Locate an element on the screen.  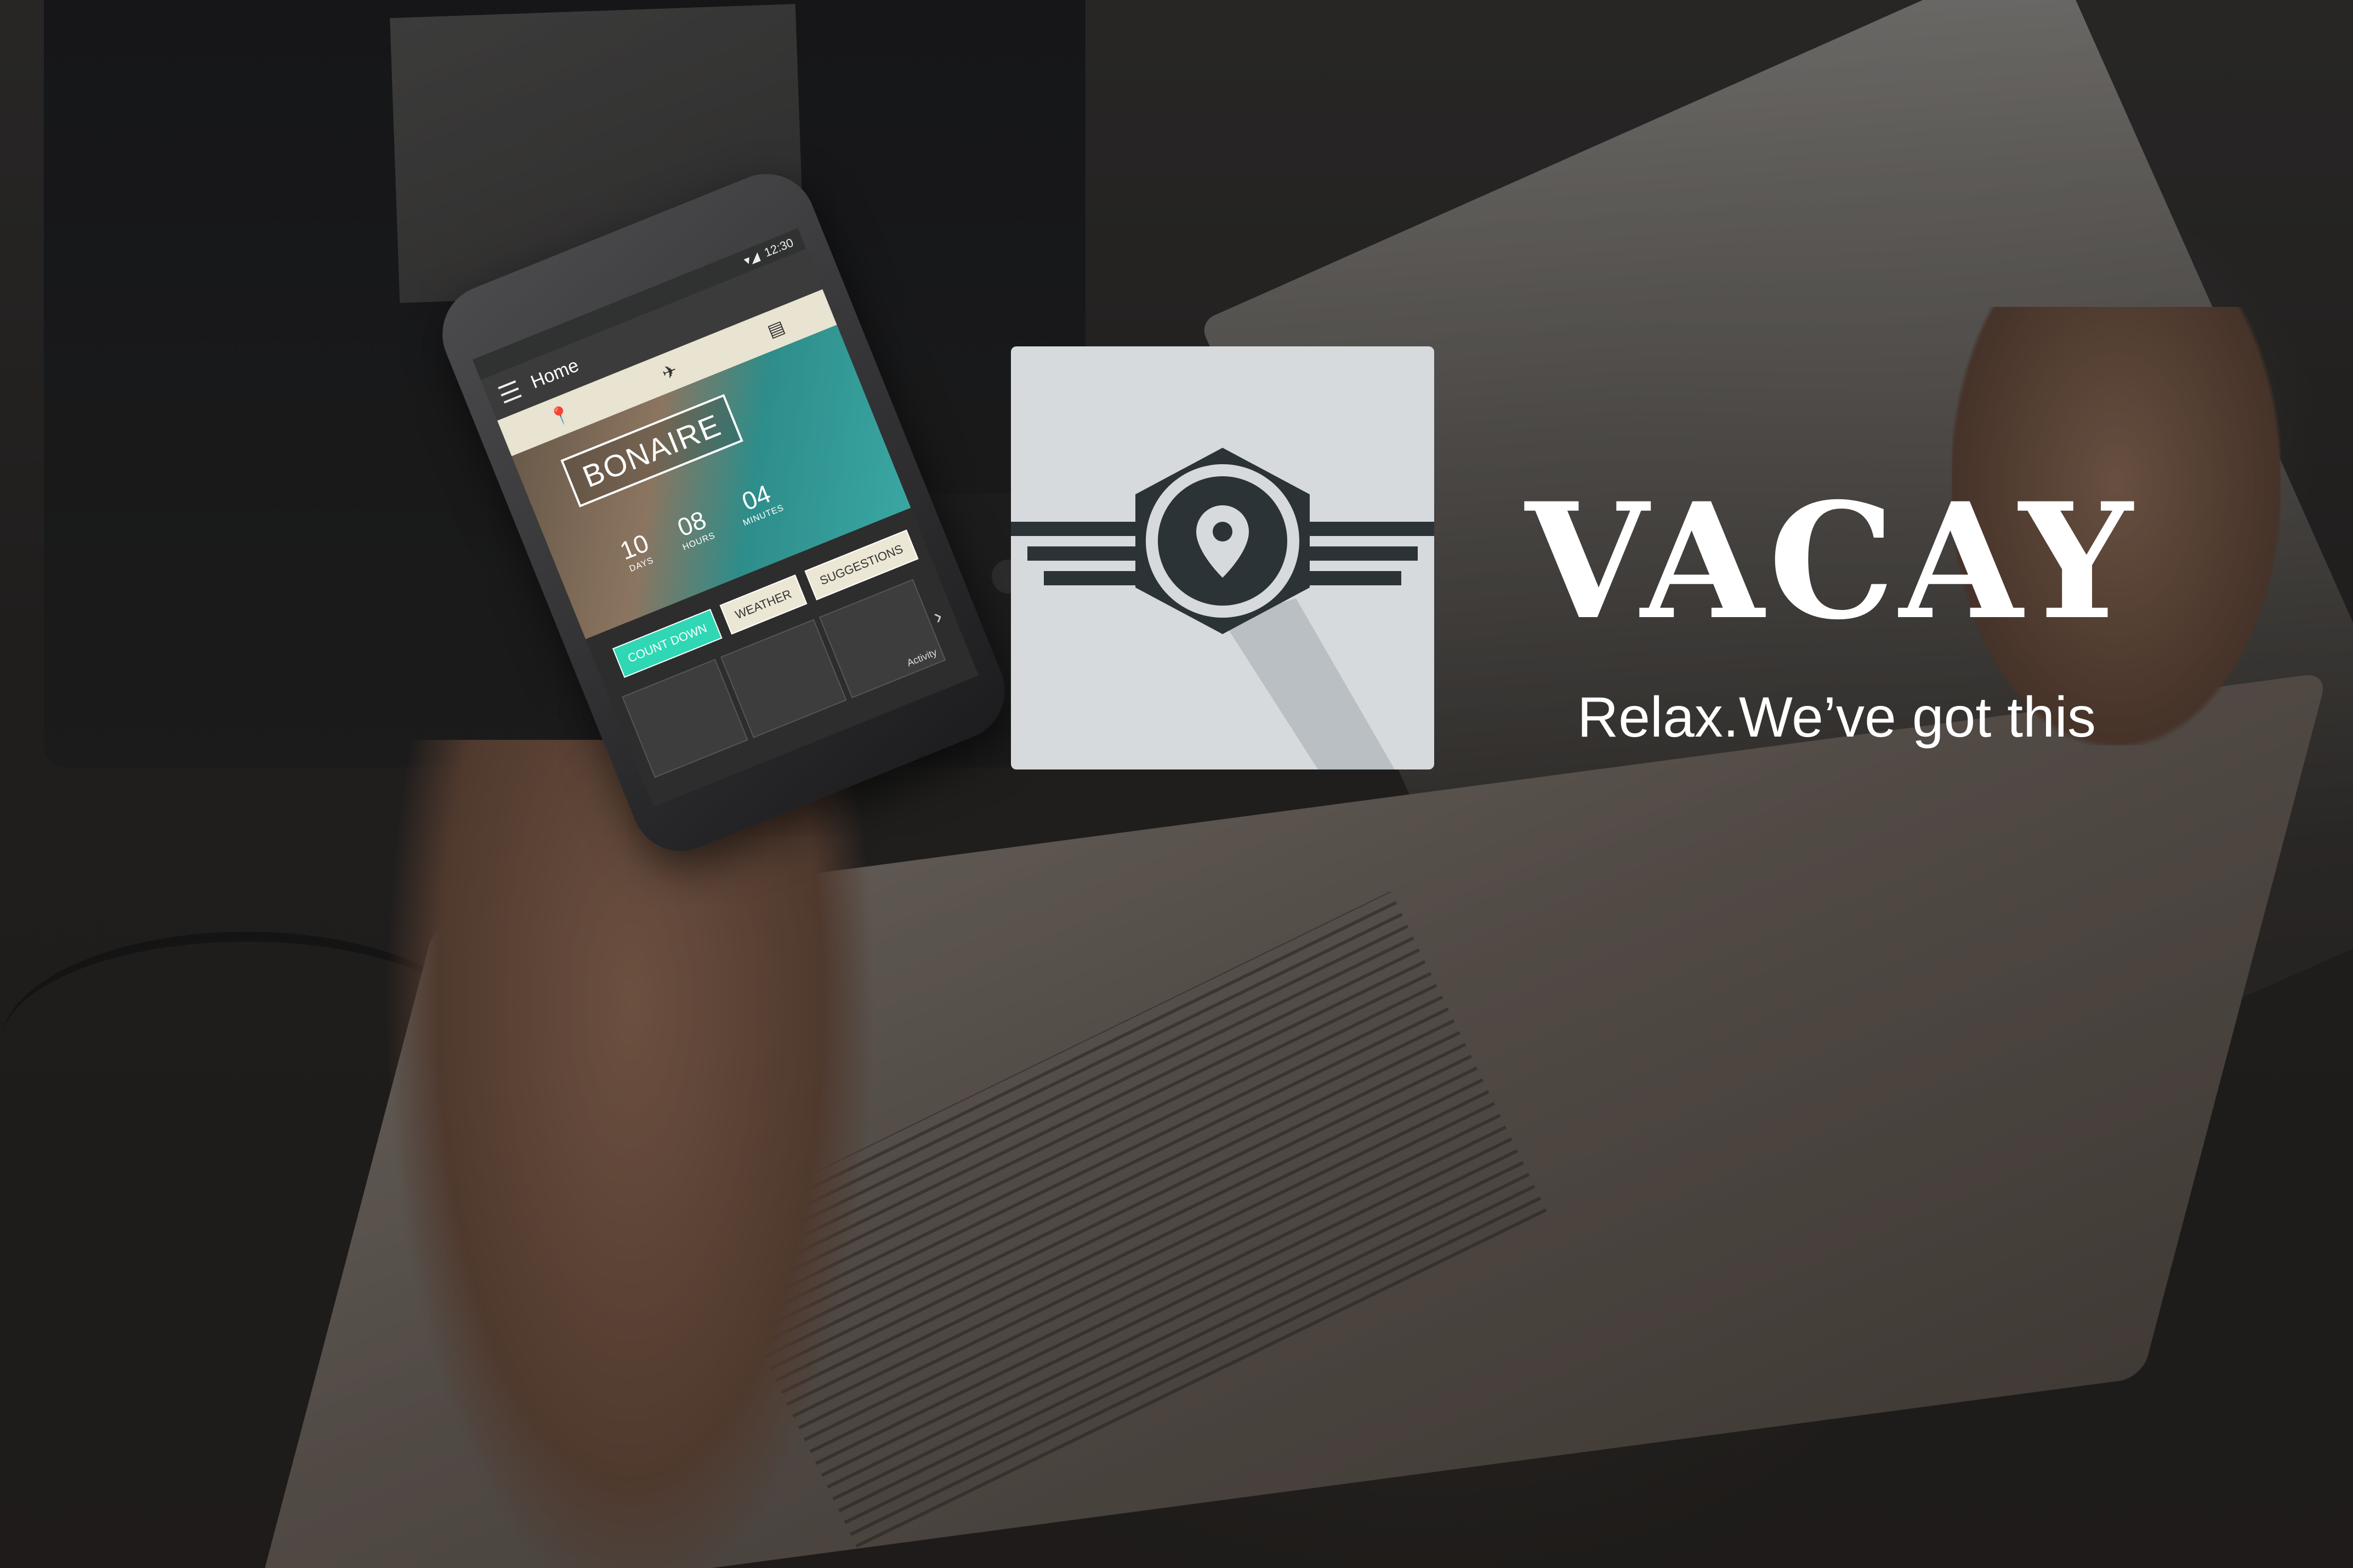
compass-icon: ✈ is located at coordinates (669, 372).